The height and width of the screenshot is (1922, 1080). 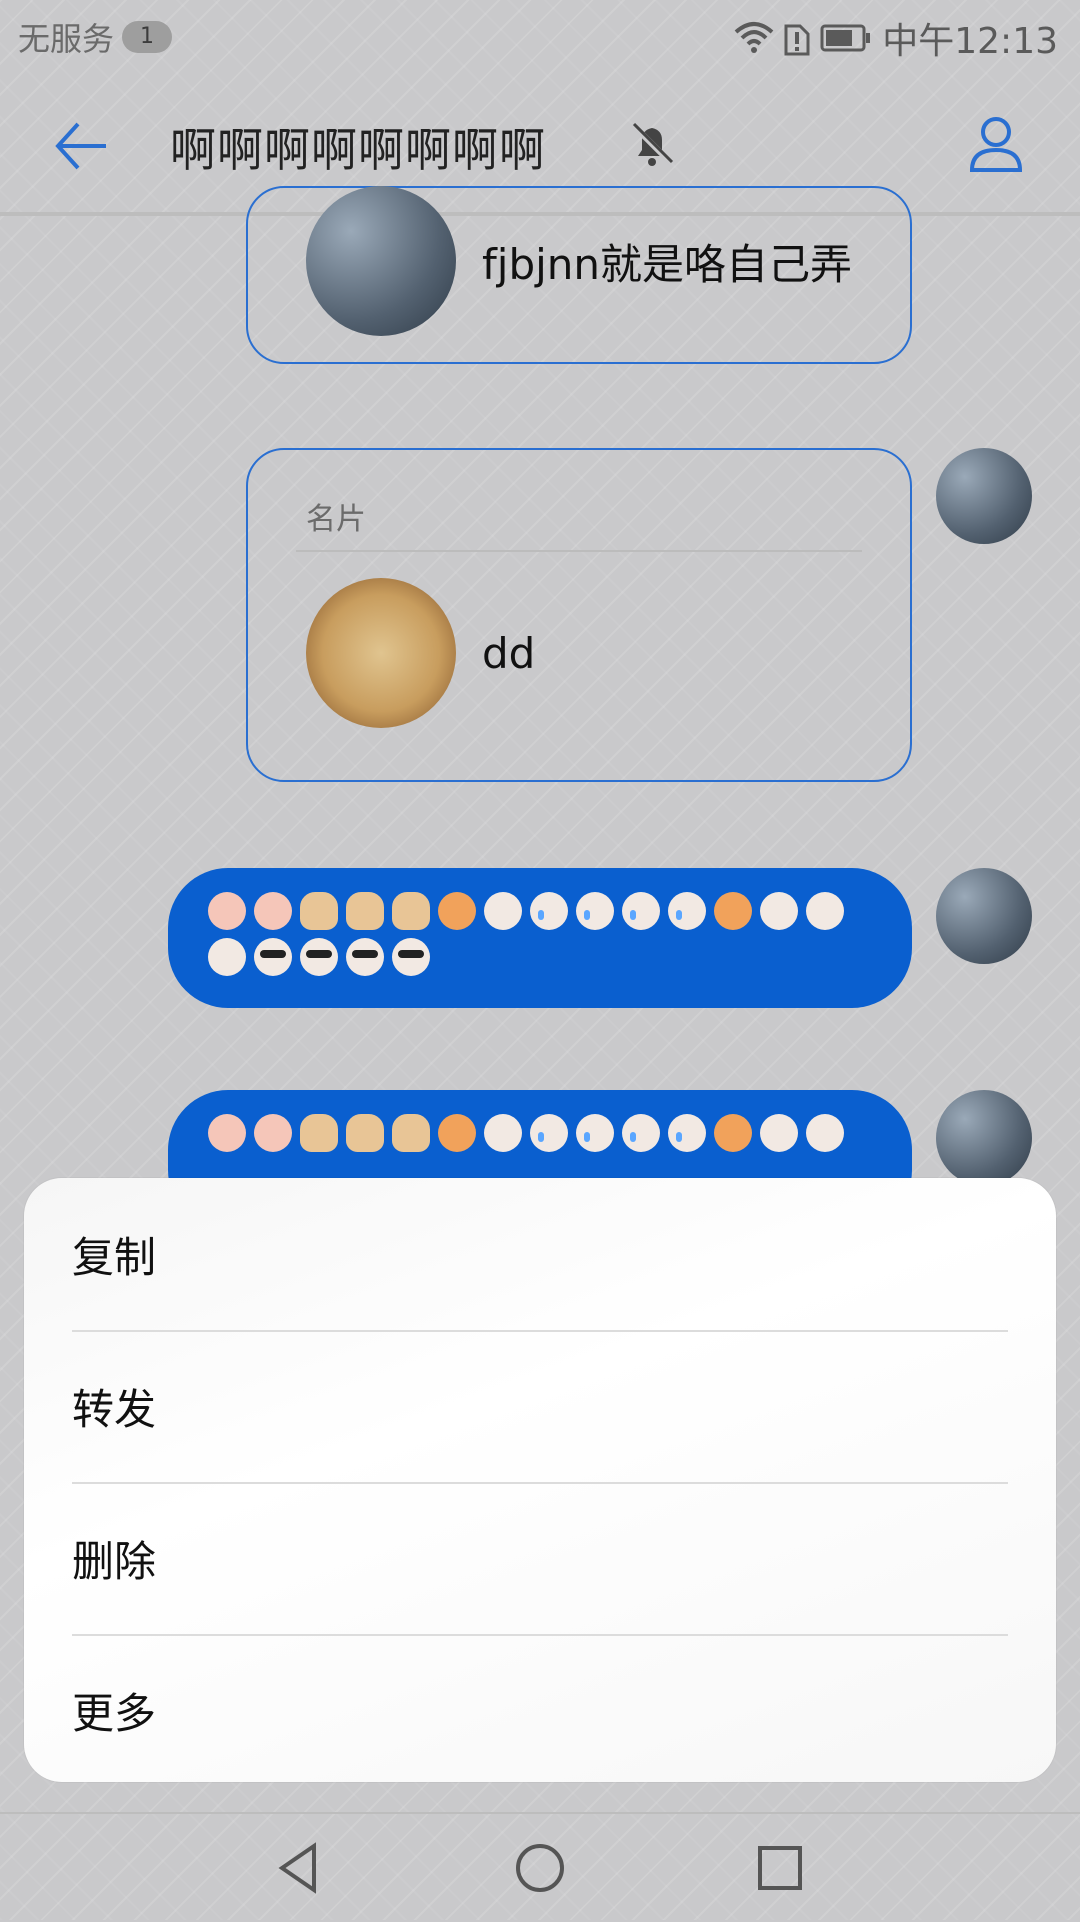 What do you see at coordinates (300, 1868) in the screenshot?
I see `back-triangle-icon` at bounding box center [300, 1868].